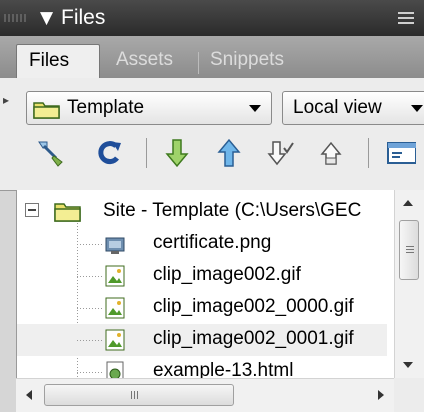 The image size is (424, 412). Describe the element at coordinates (337, 107) in the screenshot. I see `view-select-value: Local view` at that location.